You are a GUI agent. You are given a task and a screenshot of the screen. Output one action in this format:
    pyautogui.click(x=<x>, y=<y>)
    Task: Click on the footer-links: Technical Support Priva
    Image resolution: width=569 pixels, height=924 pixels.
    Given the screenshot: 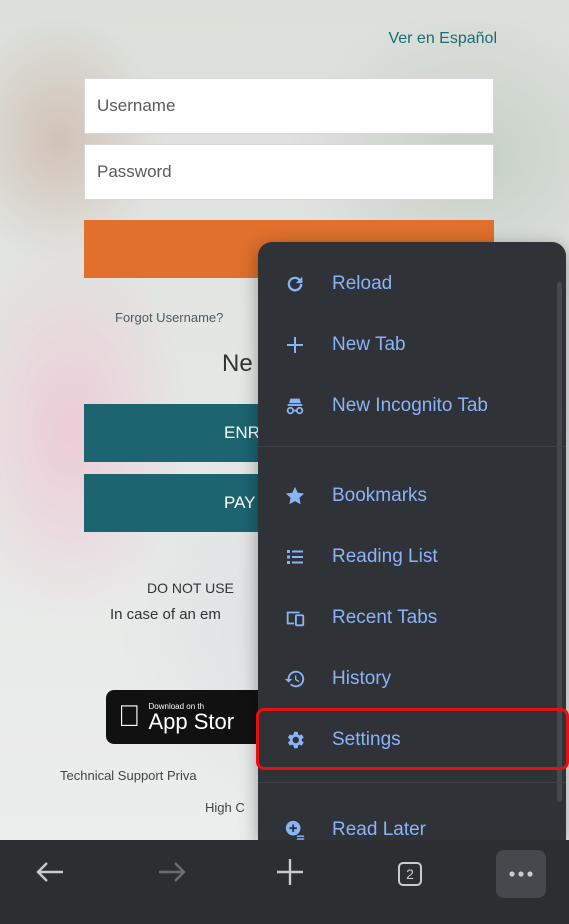 What is the action you would take?
    pyautogui.click(x=128, y=775)
    